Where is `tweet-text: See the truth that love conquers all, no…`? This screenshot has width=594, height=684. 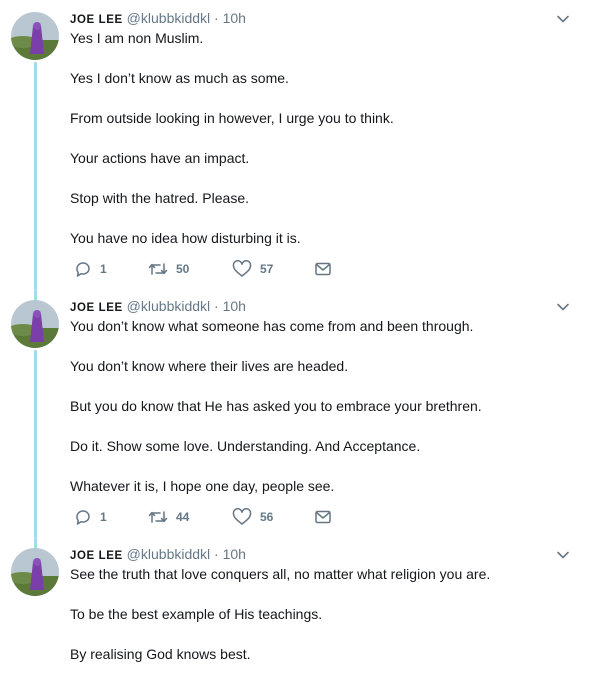 tweet-text: See the truth that love conquers all, no… is located at coordinates (320, 624).